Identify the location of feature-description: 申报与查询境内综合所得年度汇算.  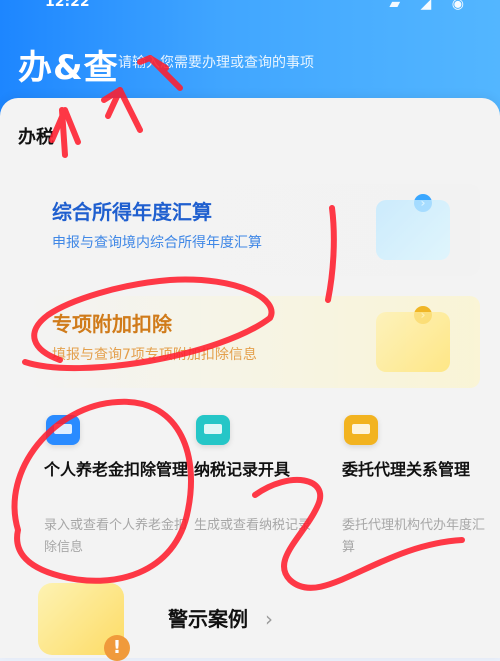
(157, 243).